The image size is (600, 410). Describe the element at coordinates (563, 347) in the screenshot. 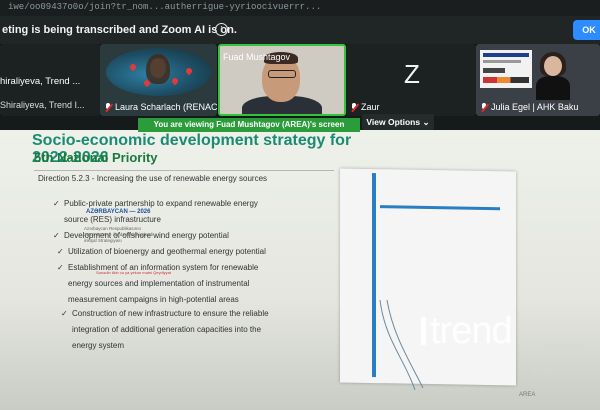

I see `windows-activation-watermark: Windows` at that location.